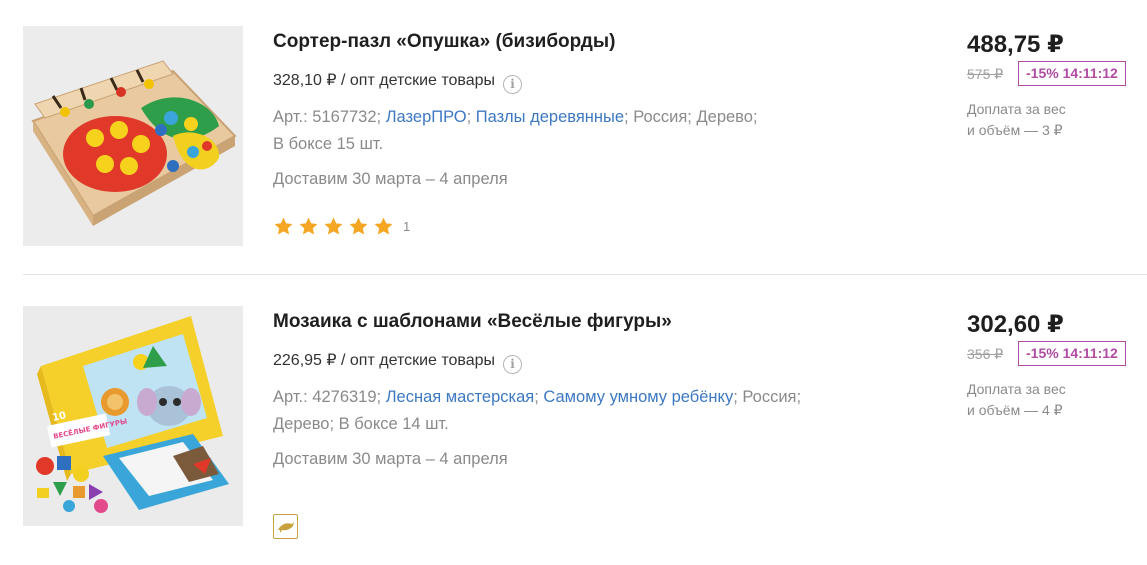 This screenshot has height=565, width=1147. Describe the element at coordinates (327, 117) in the screenshot. I see `article-number: Арт.: 5167732;` at that location.